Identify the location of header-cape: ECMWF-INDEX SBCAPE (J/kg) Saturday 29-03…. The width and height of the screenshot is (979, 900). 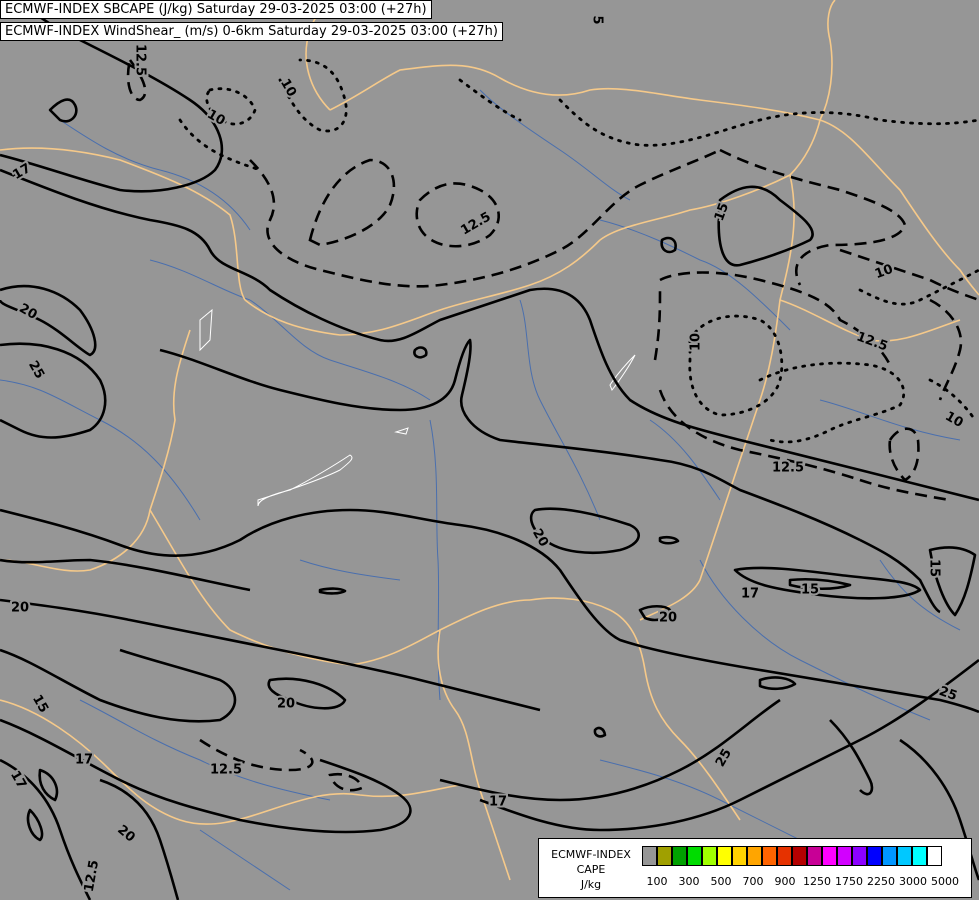
(216, 9).